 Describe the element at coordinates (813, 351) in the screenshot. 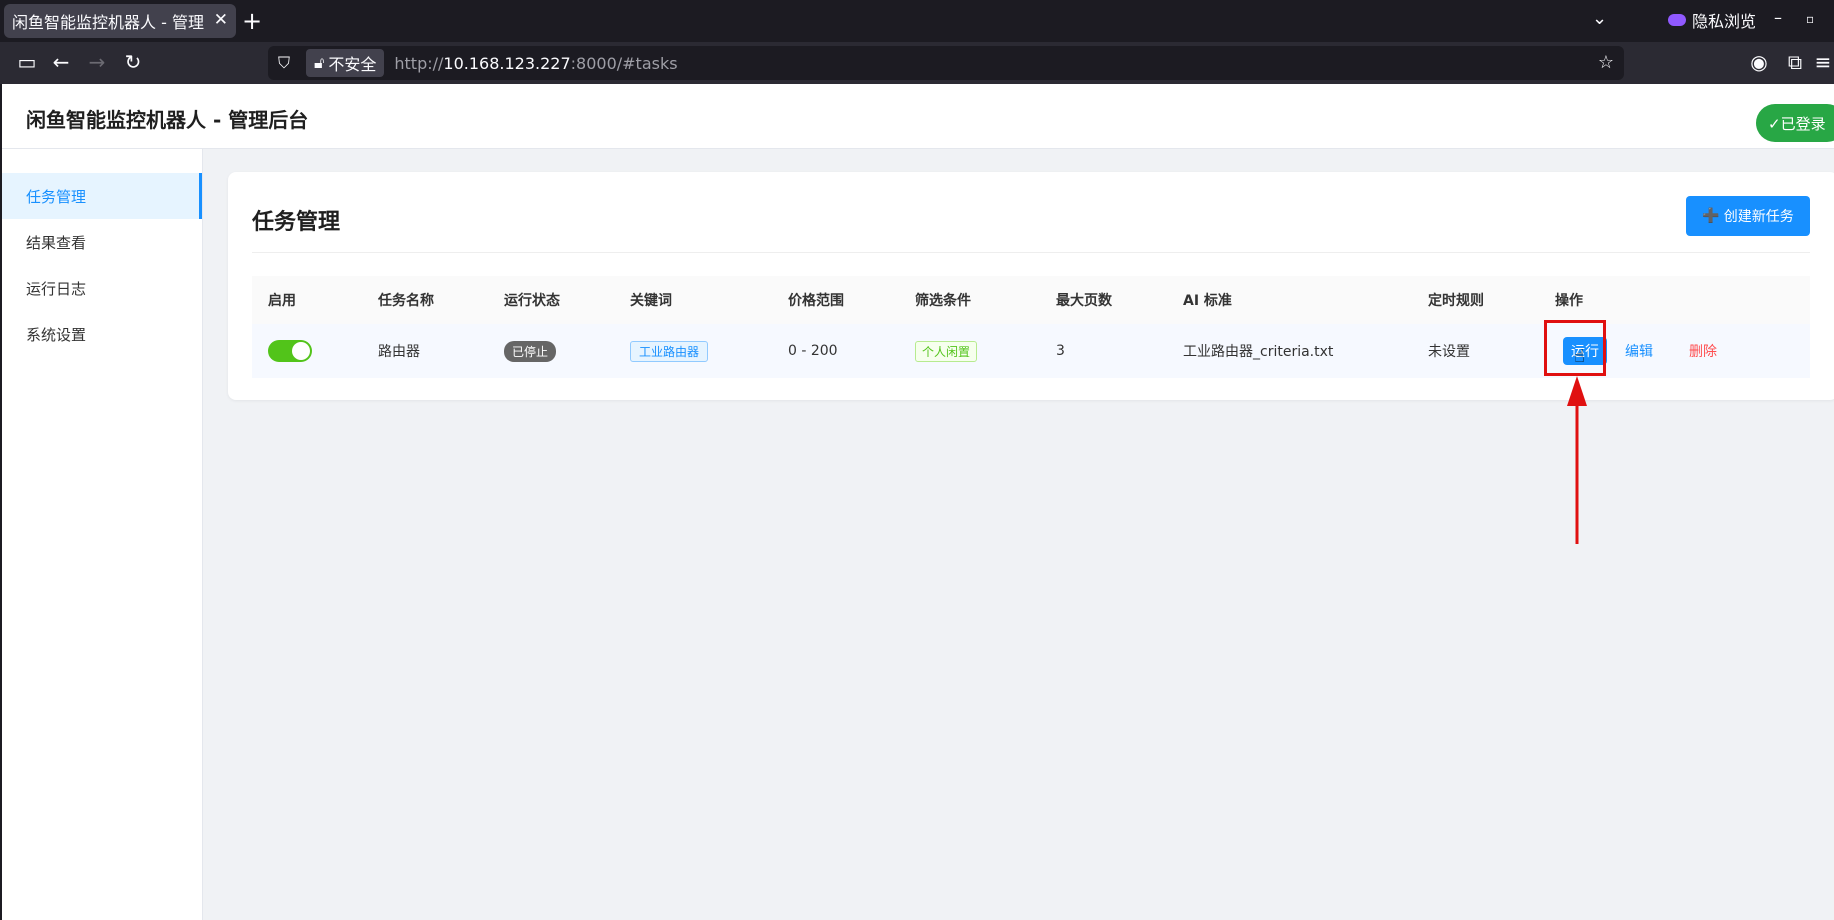

I see `price-range: 0 - 200` at that location.